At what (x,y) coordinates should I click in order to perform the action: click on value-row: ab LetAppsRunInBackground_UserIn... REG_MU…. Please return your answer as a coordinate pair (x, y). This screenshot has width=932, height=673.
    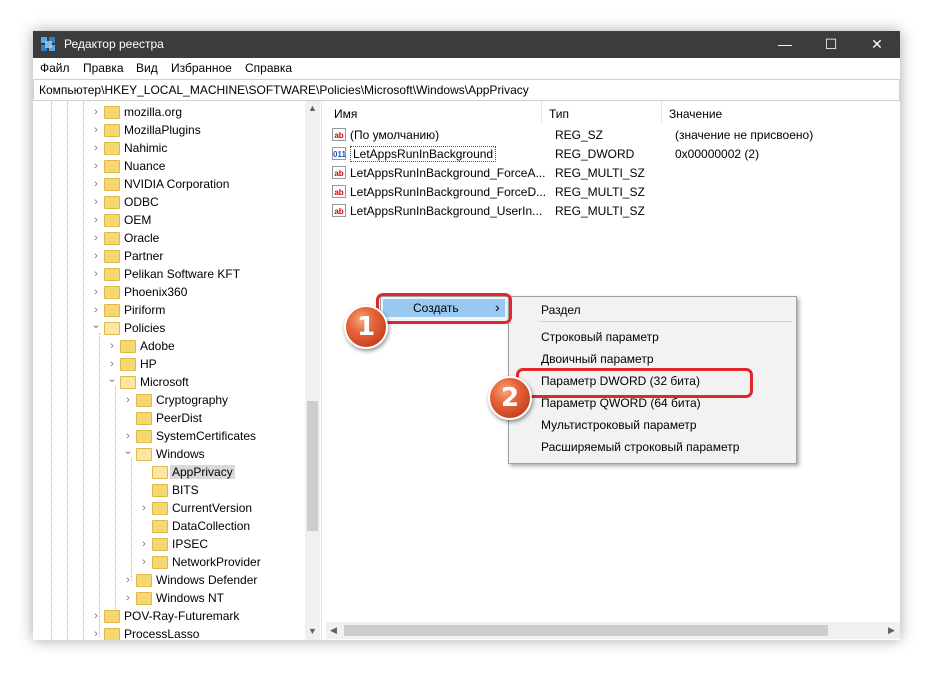
    Looking at the image, I should click on (612, 210).